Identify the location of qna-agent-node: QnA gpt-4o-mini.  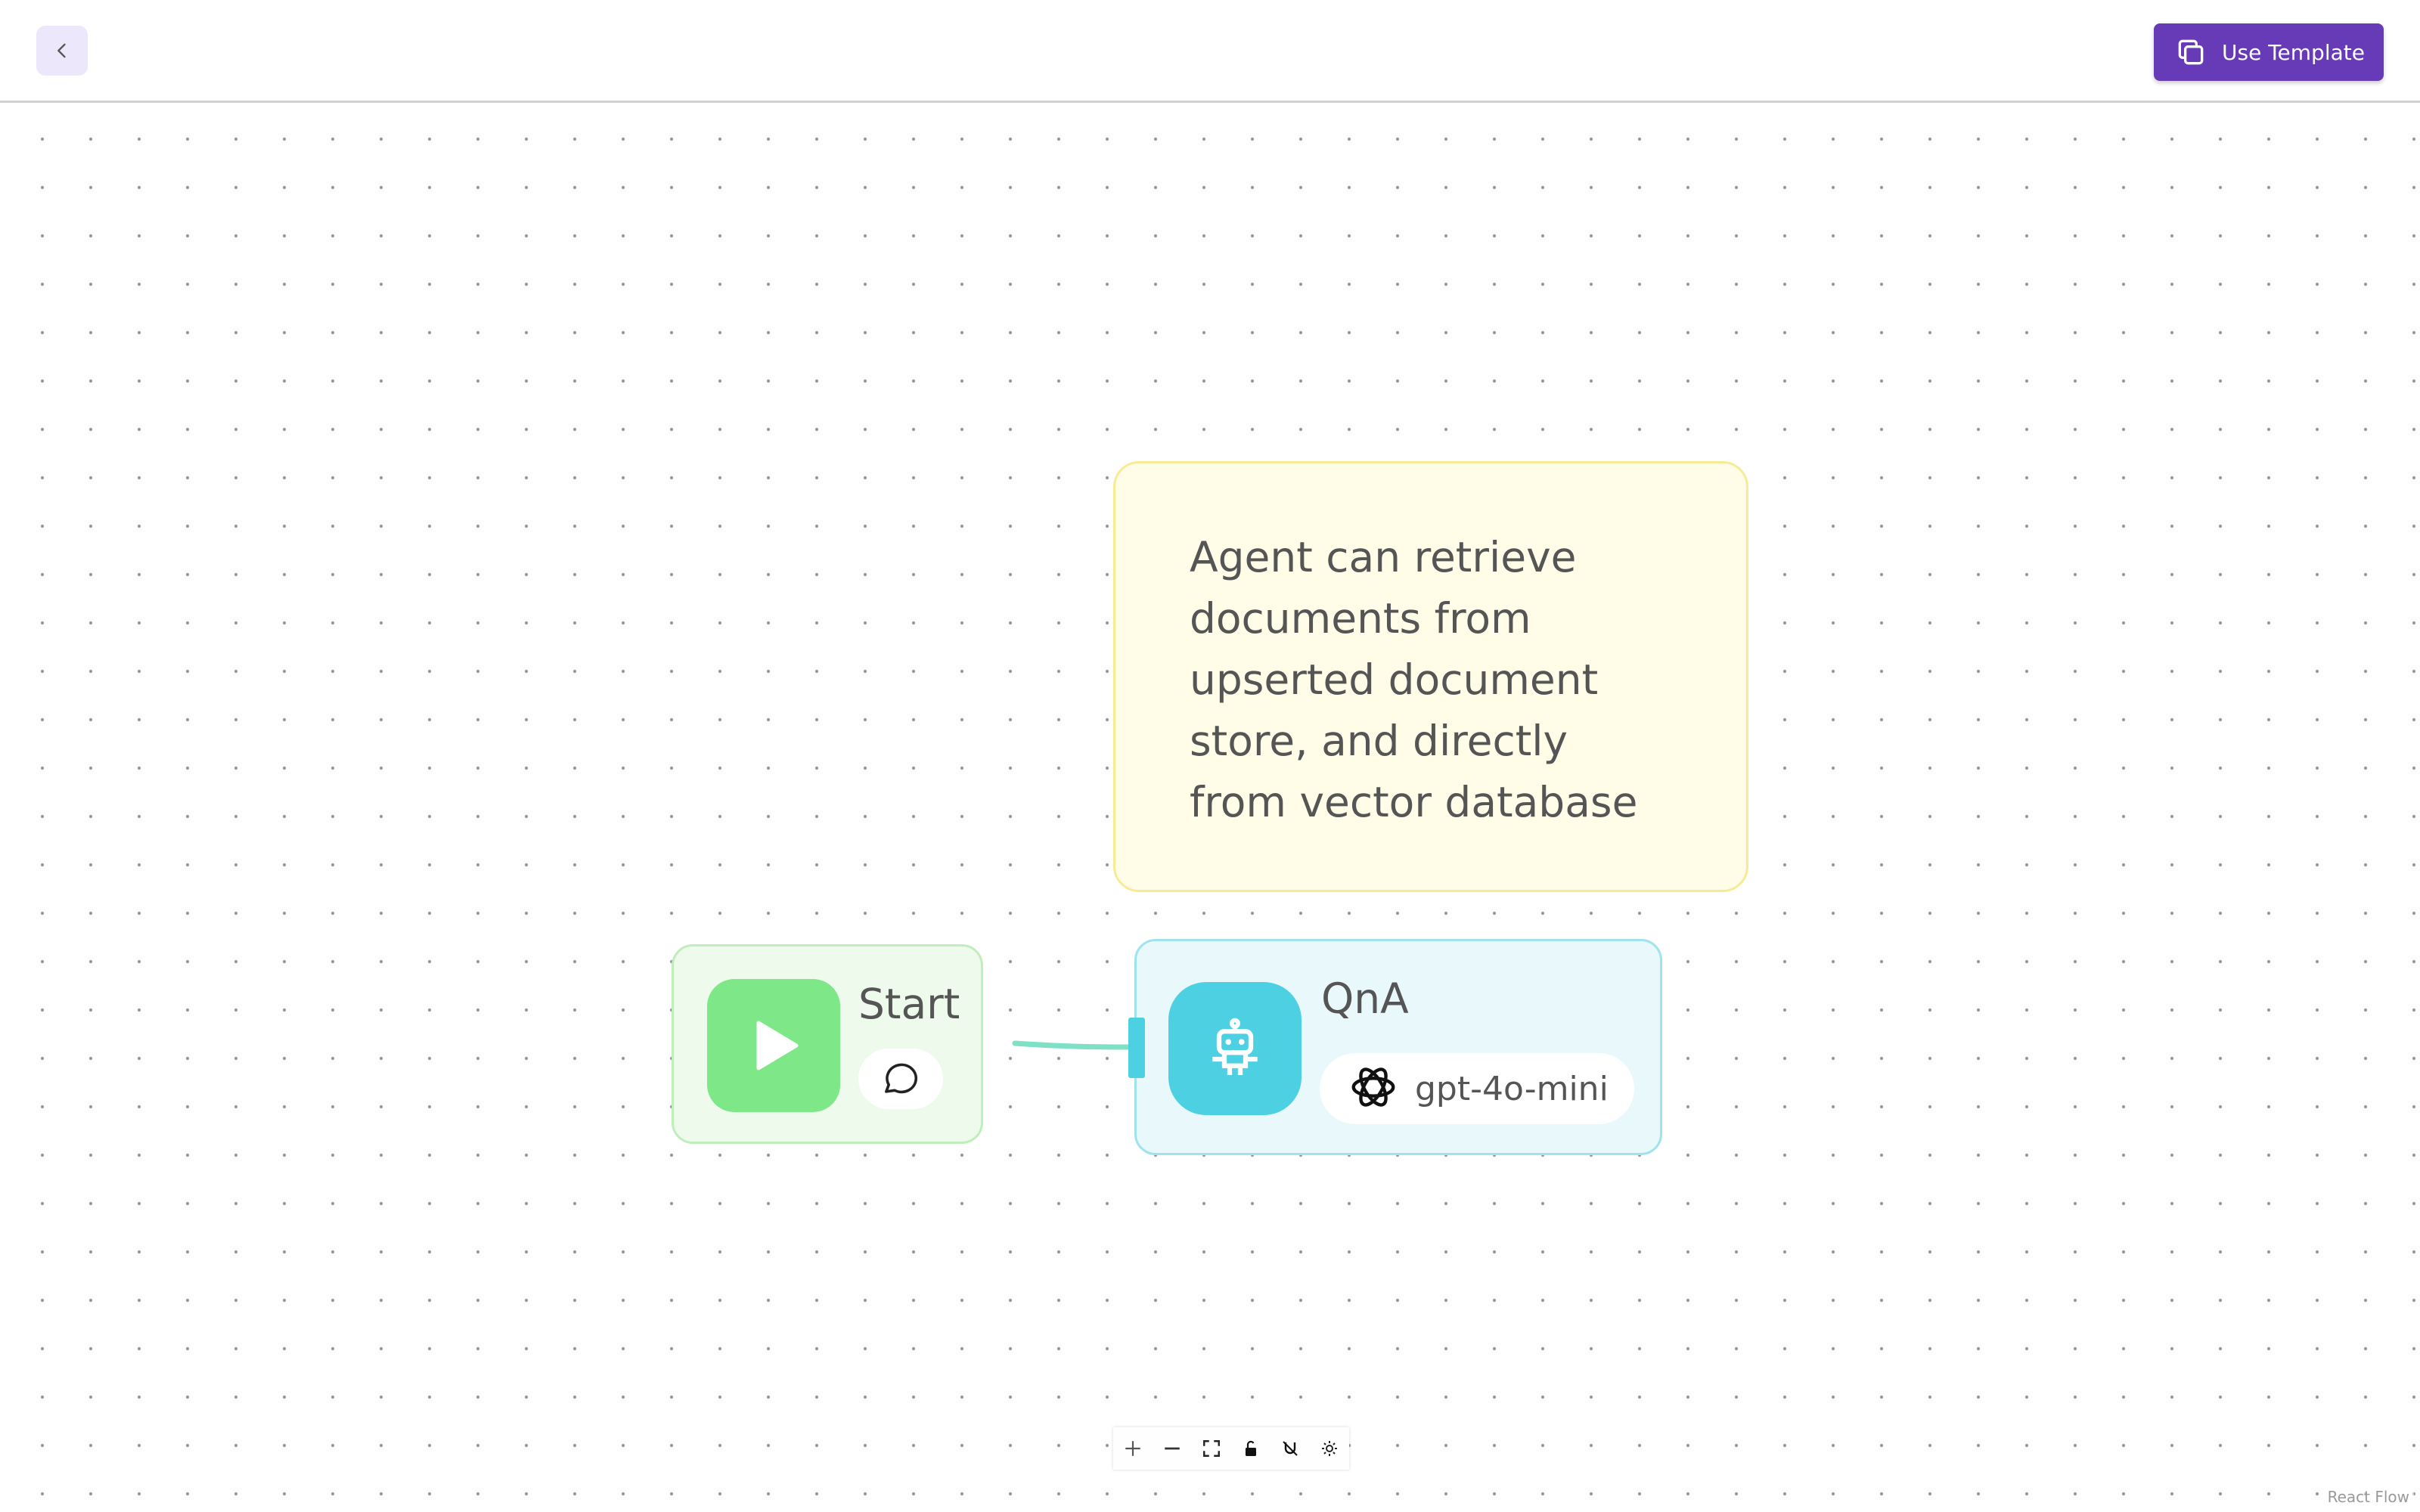
(1398, 1047).